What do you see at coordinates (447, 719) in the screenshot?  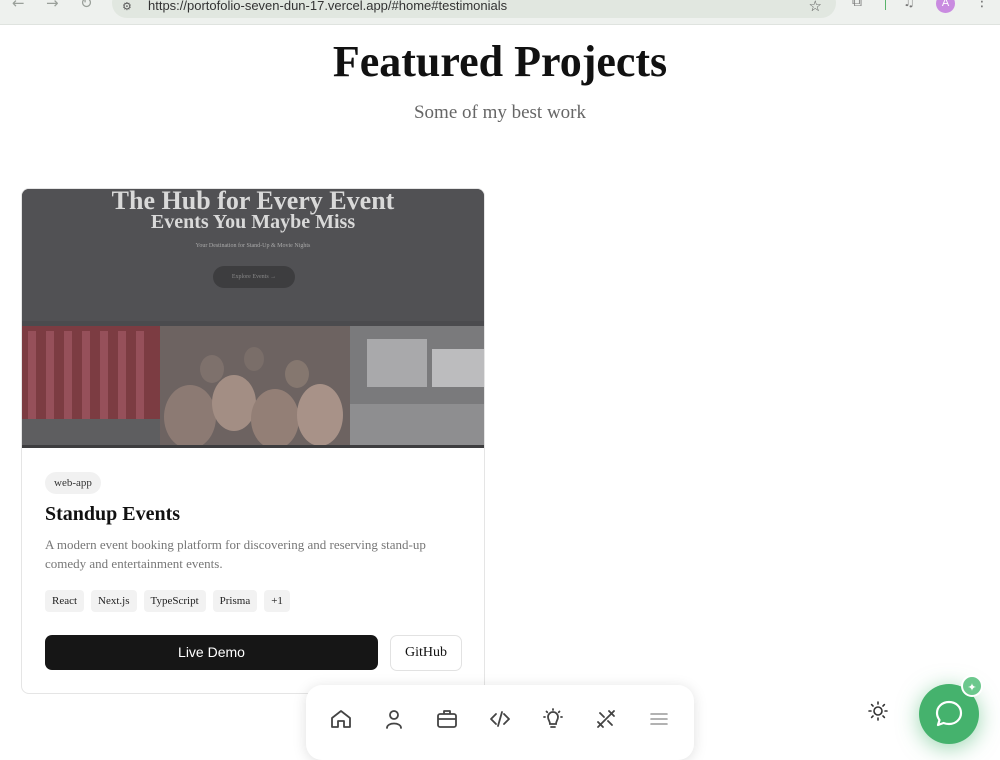 I see `briefcase-icon` at bounding box center [447, 719].